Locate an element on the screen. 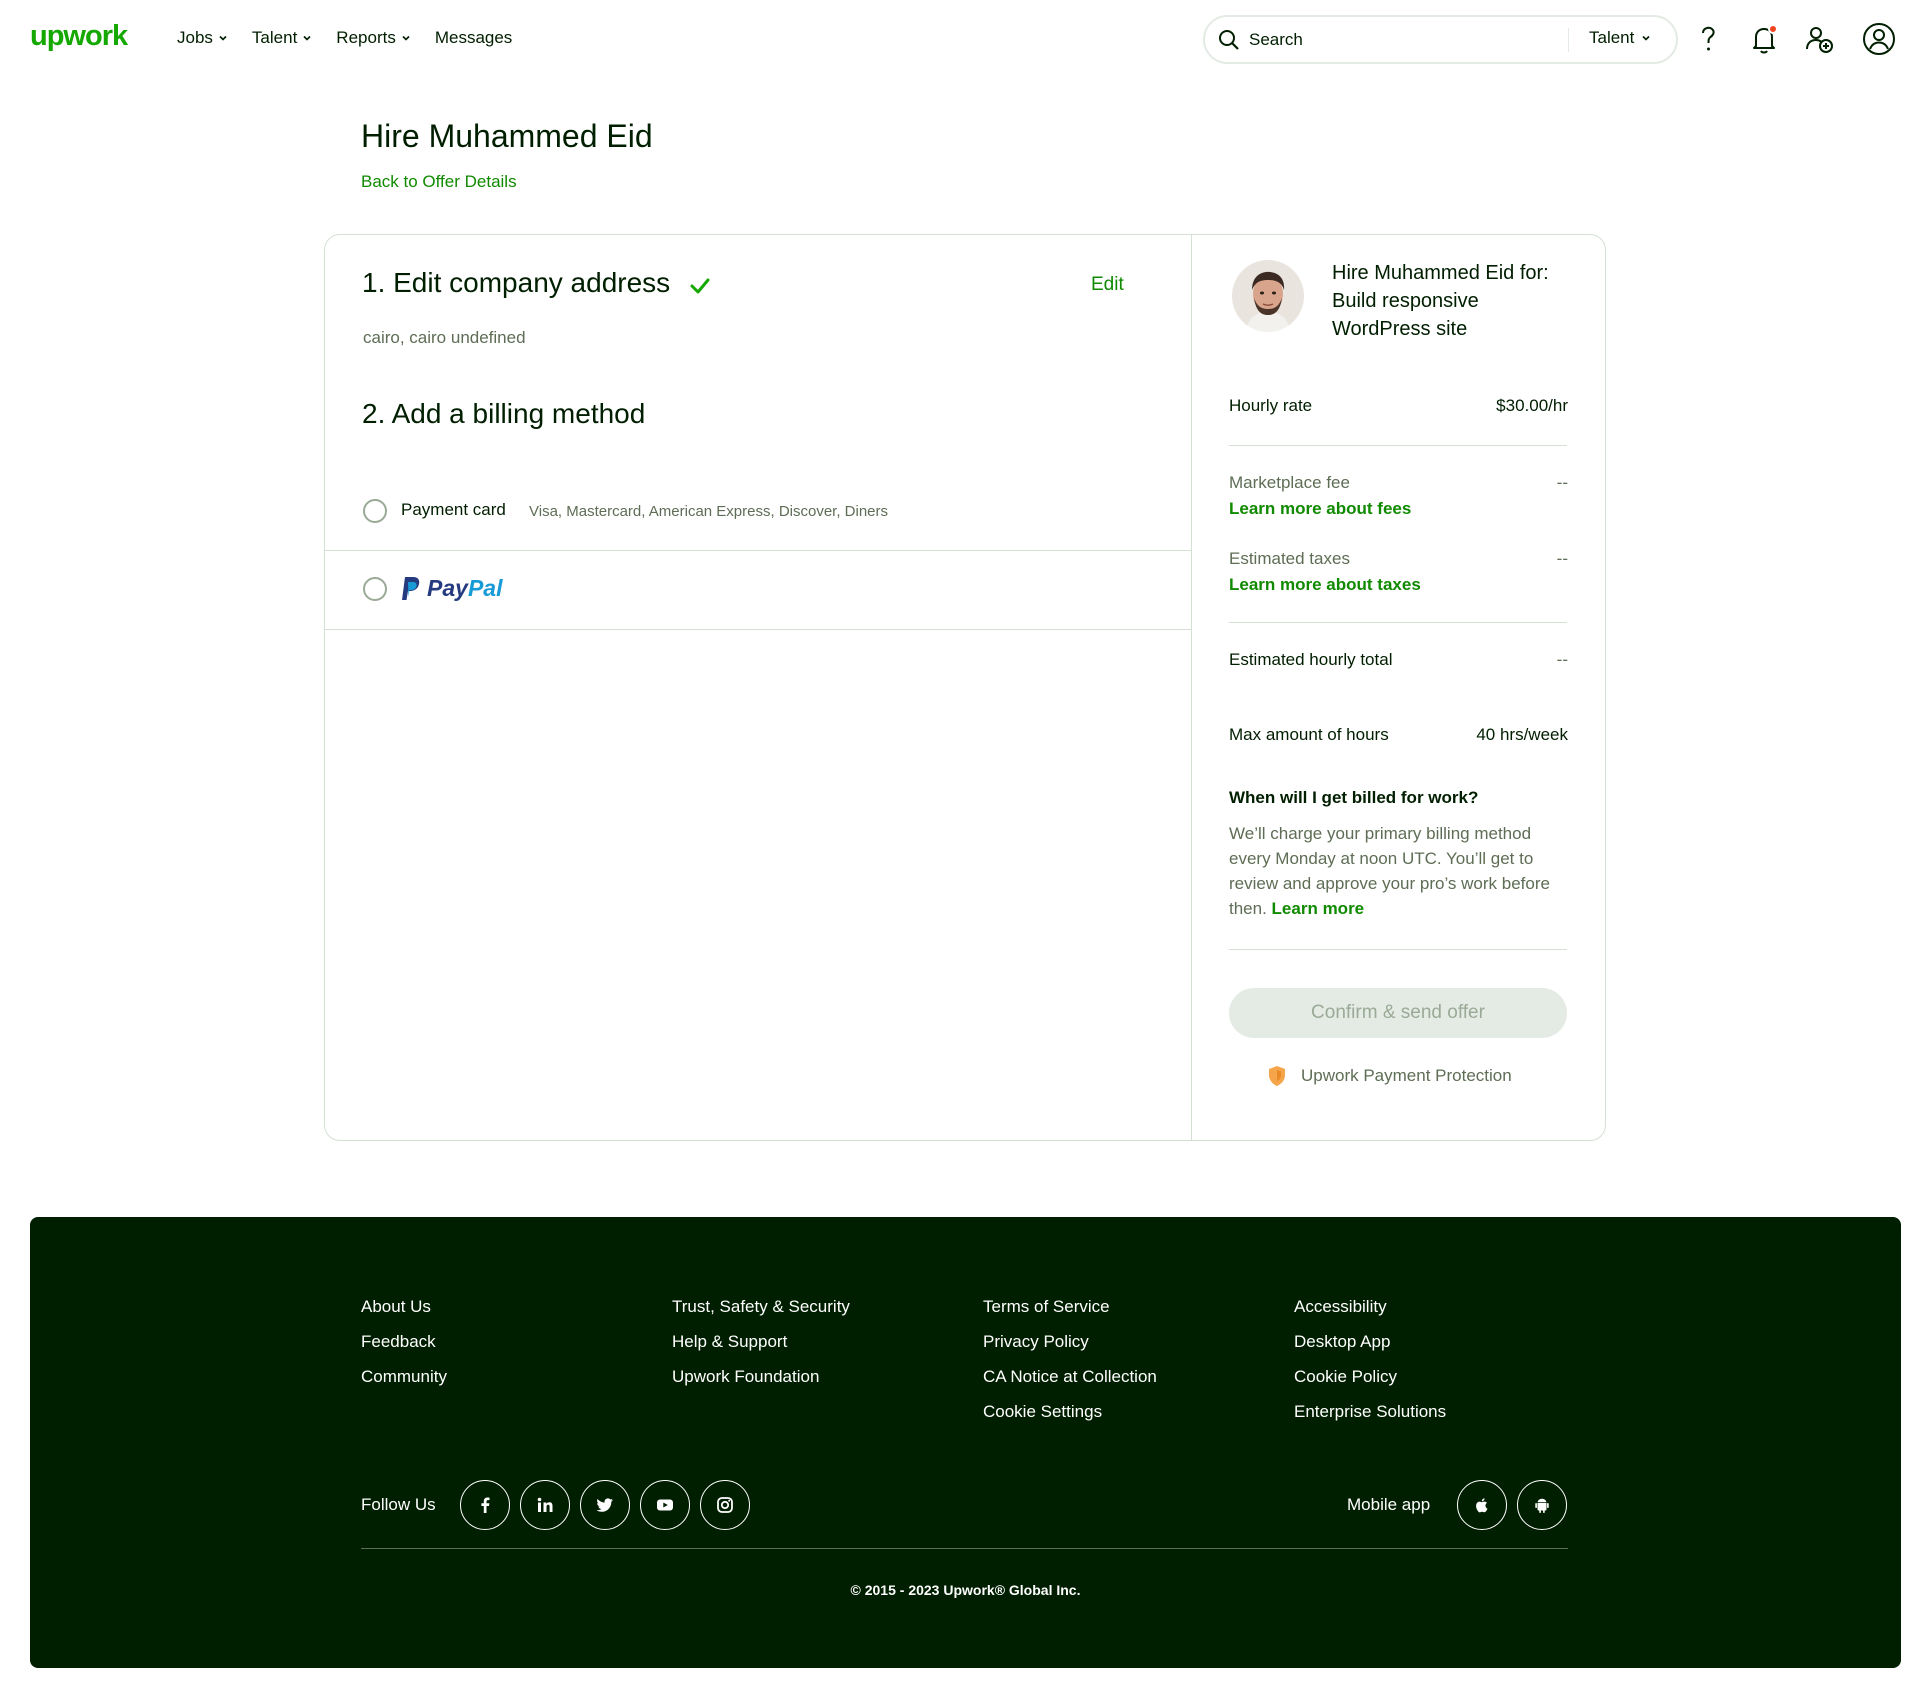  instagram-icon is located at coordinates (725, 1505).